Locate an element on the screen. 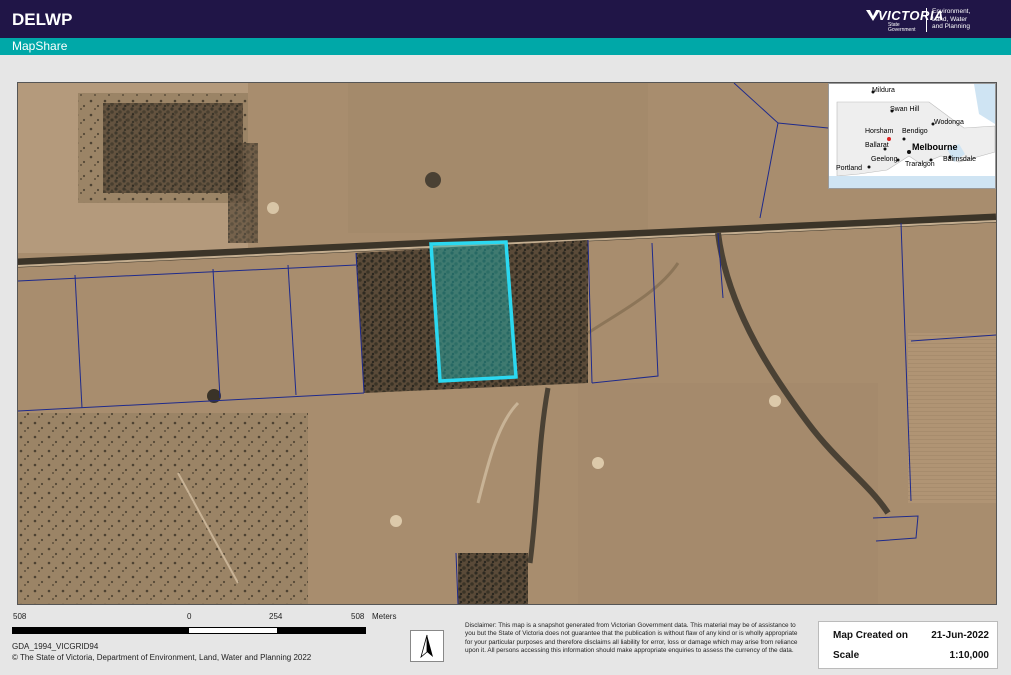 The width and height of the screenshot is (1011, 675). scale-bar: 508 0 254 508 Meters is located at coordinates (210, 627).